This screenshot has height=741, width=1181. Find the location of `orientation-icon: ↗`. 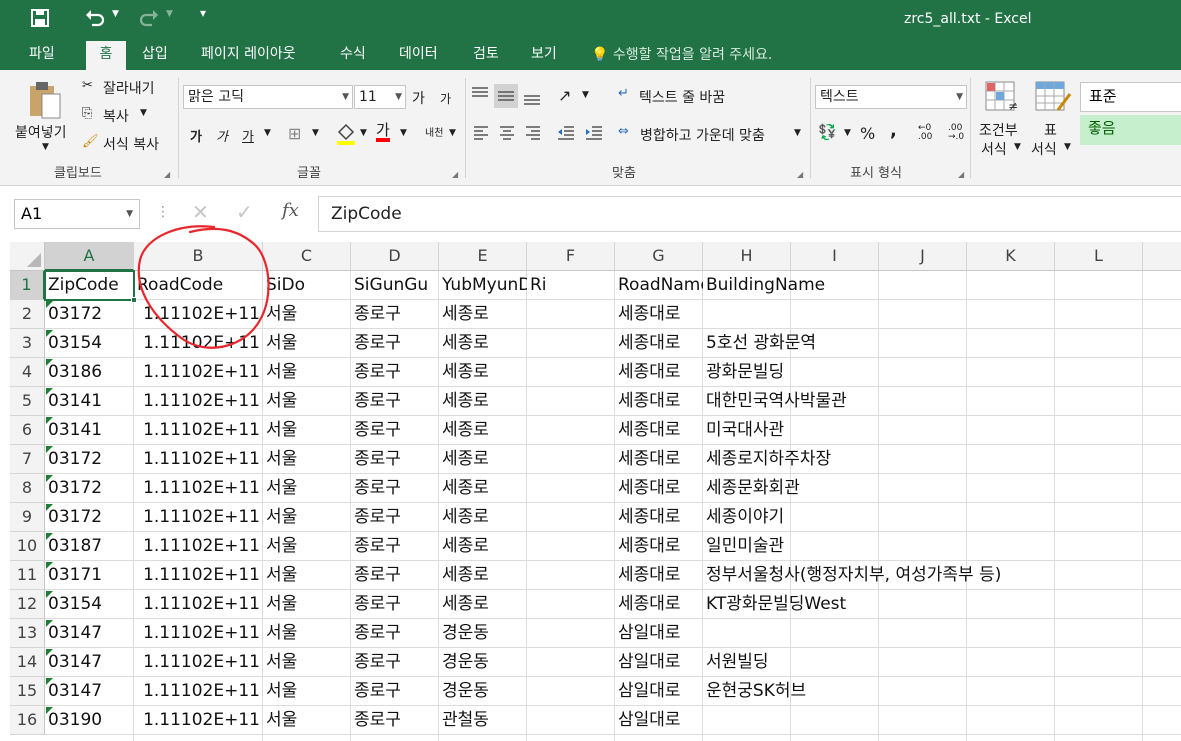

orientation-icon: ↗ is located at coordinates (564, 95).